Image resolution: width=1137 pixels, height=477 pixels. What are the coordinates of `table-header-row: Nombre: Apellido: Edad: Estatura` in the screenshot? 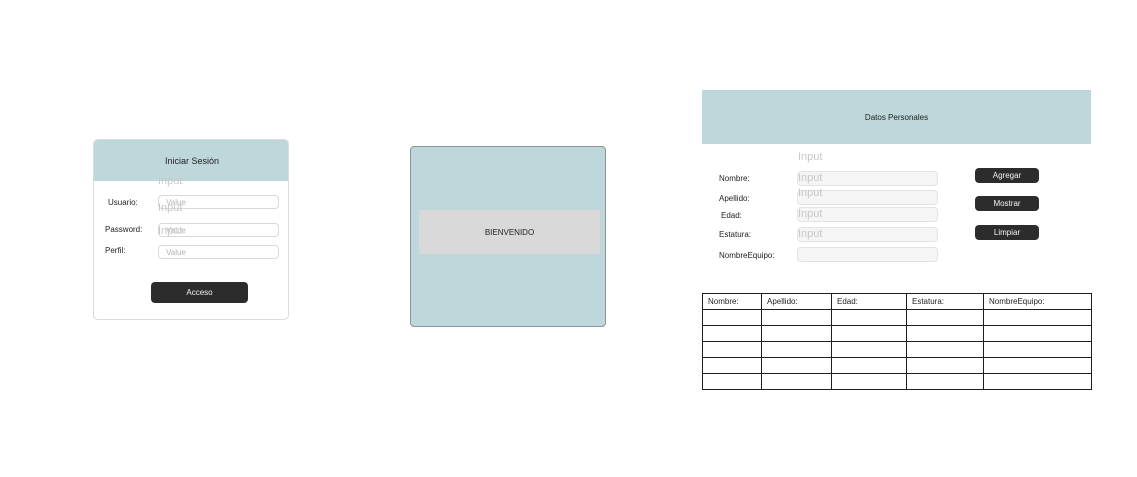 It's located at (897, 301).